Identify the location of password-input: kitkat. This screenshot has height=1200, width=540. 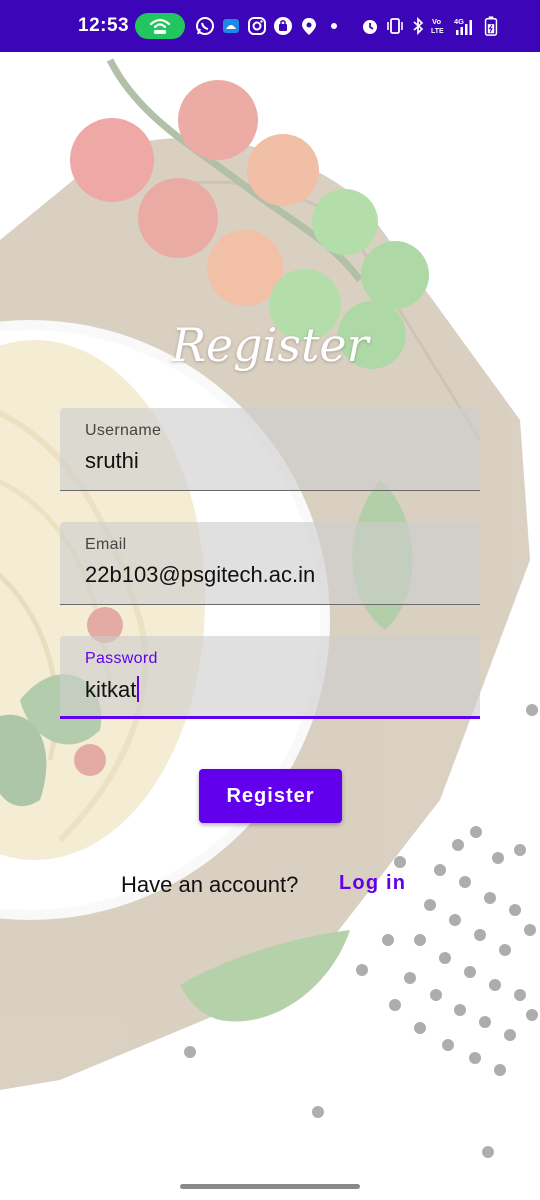
(110, 689).